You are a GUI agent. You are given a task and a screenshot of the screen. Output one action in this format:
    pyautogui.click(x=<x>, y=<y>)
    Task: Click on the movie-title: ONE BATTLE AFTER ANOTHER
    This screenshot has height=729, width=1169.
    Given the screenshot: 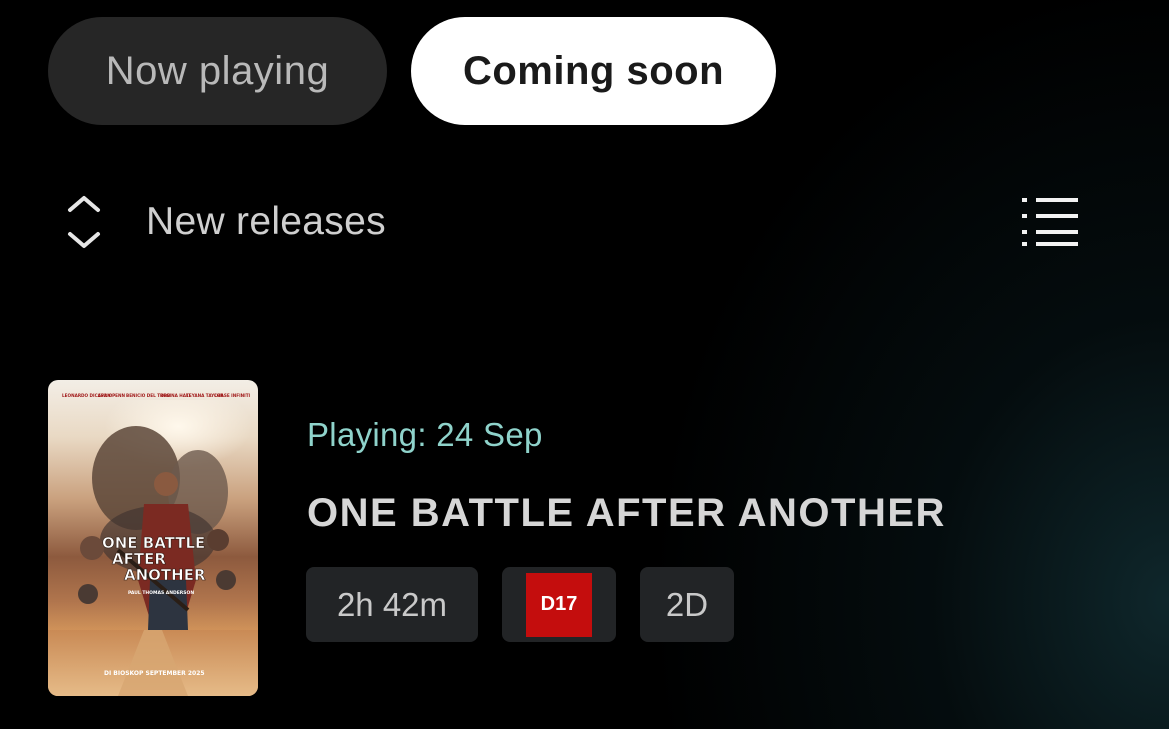 What is the action you would take?
    pyautogui.click(x=626, y=513)
    